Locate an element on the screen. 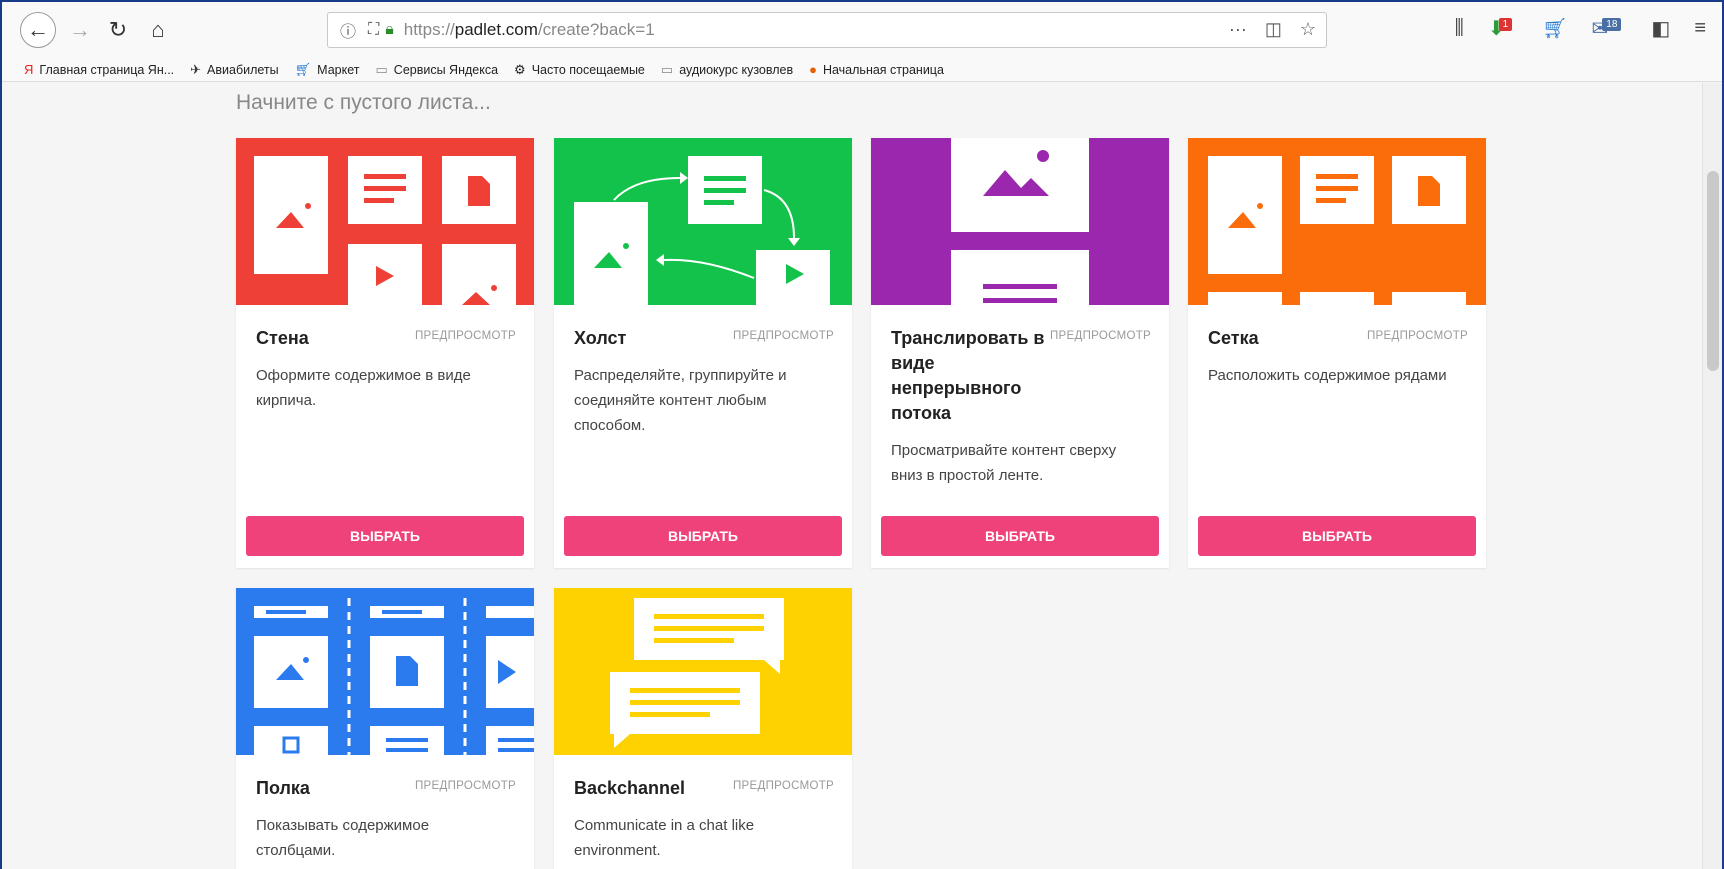 This screenshot has width=1724, height=869. card-description: Расположить содержимое рядами is located at coordinates (1327, 375).